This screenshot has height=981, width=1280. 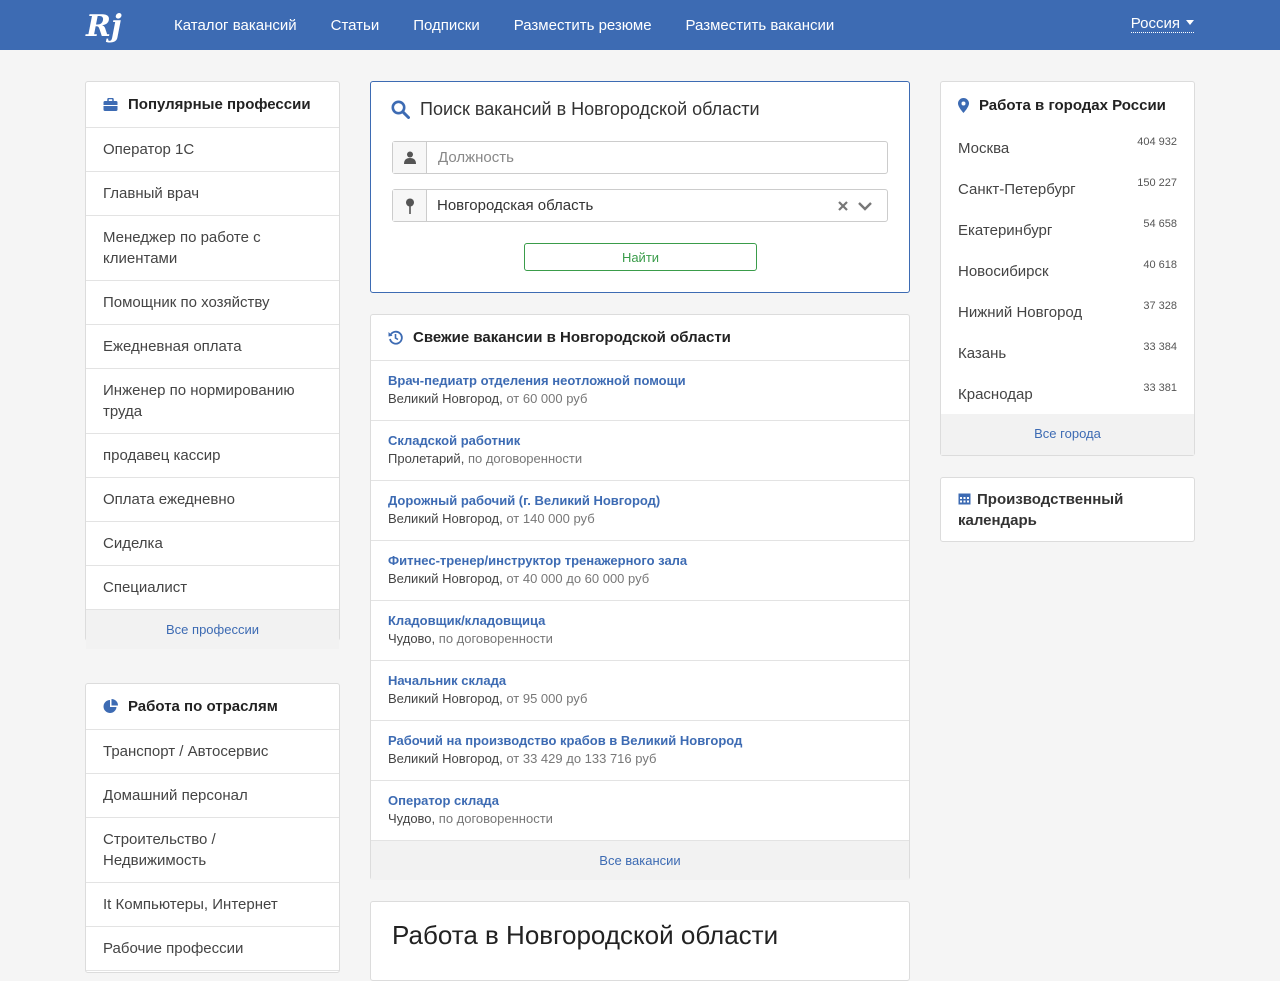 I want to click on region-dropdown: Россия, so click(x=1162, y=24).